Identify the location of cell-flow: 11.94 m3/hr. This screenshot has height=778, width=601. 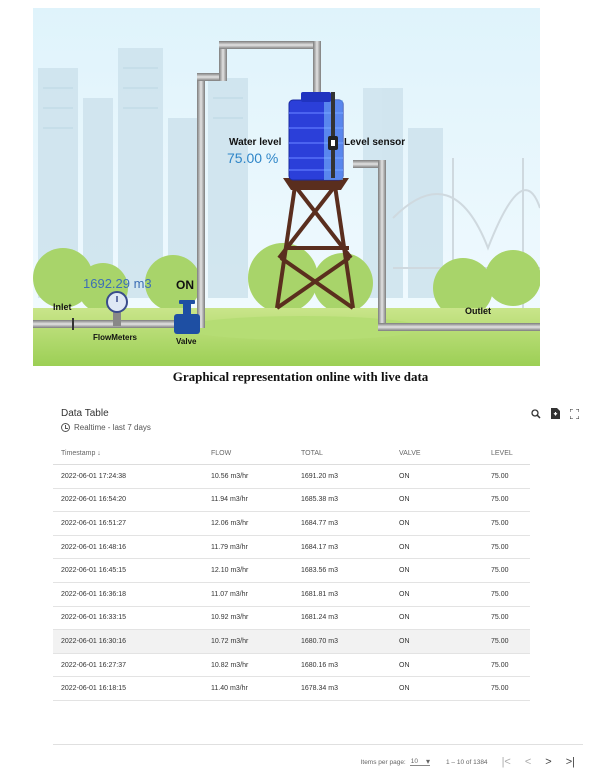
(248, 500).